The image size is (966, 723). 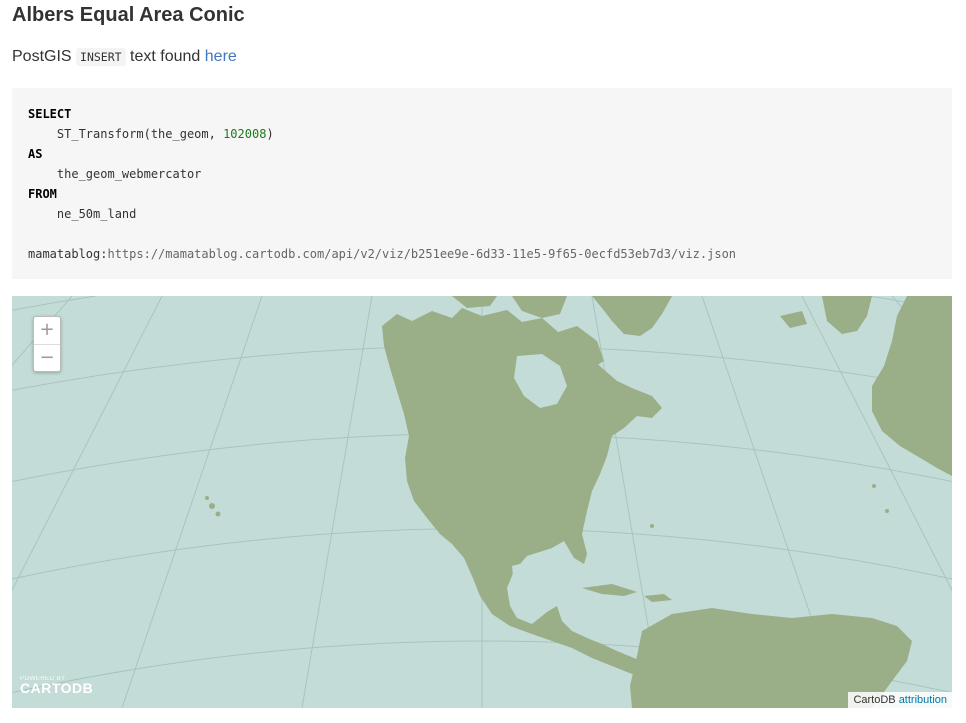 I want to click on code-from: FROM, so click(x=42, y=194).